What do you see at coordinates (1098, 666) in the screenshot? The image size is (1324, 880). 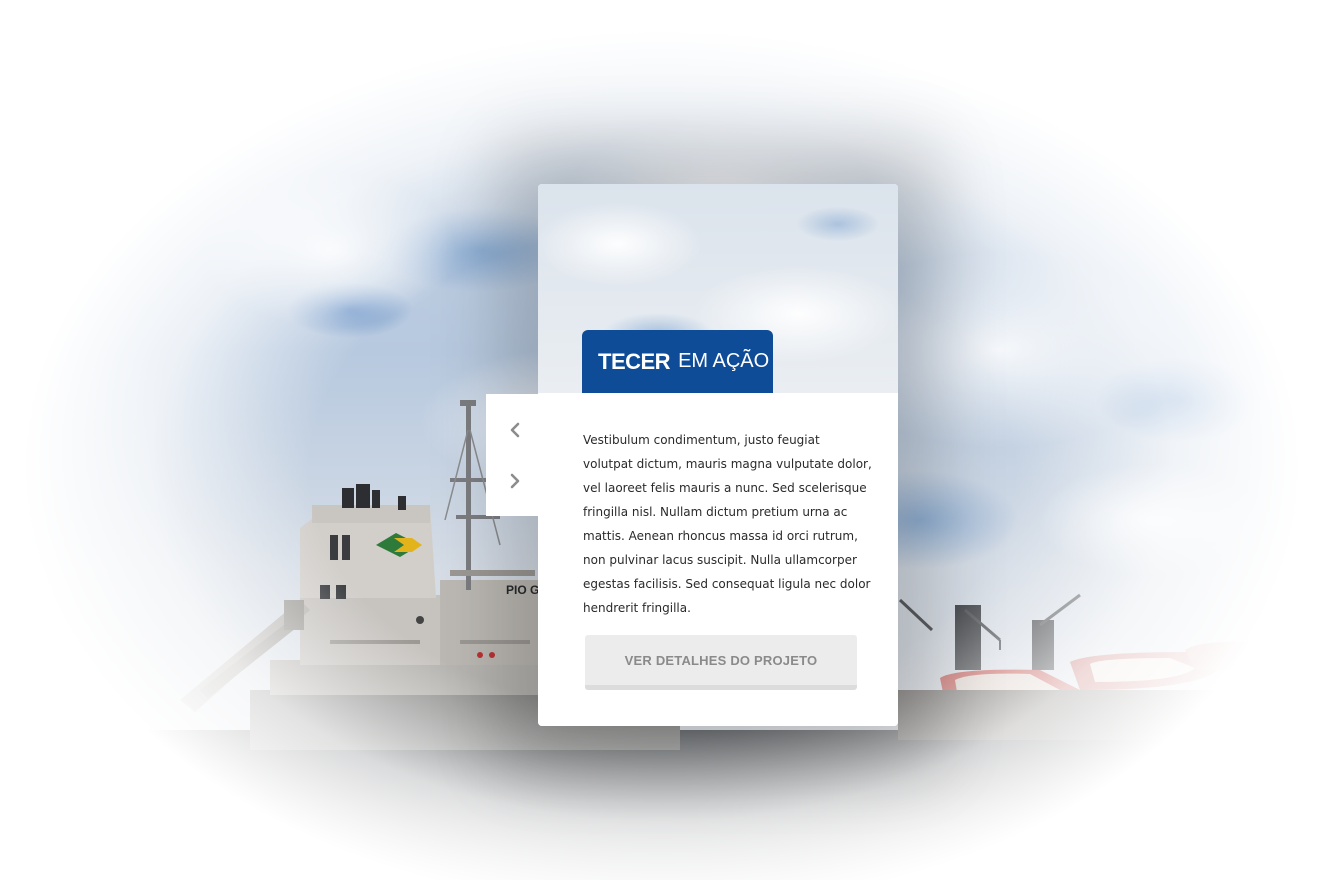 I see `port-equipment` at bounding box center [1098, 666].